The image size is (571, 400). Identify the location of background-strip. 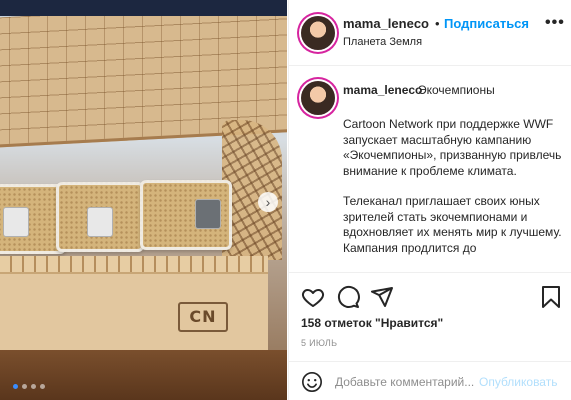
(143, 8).